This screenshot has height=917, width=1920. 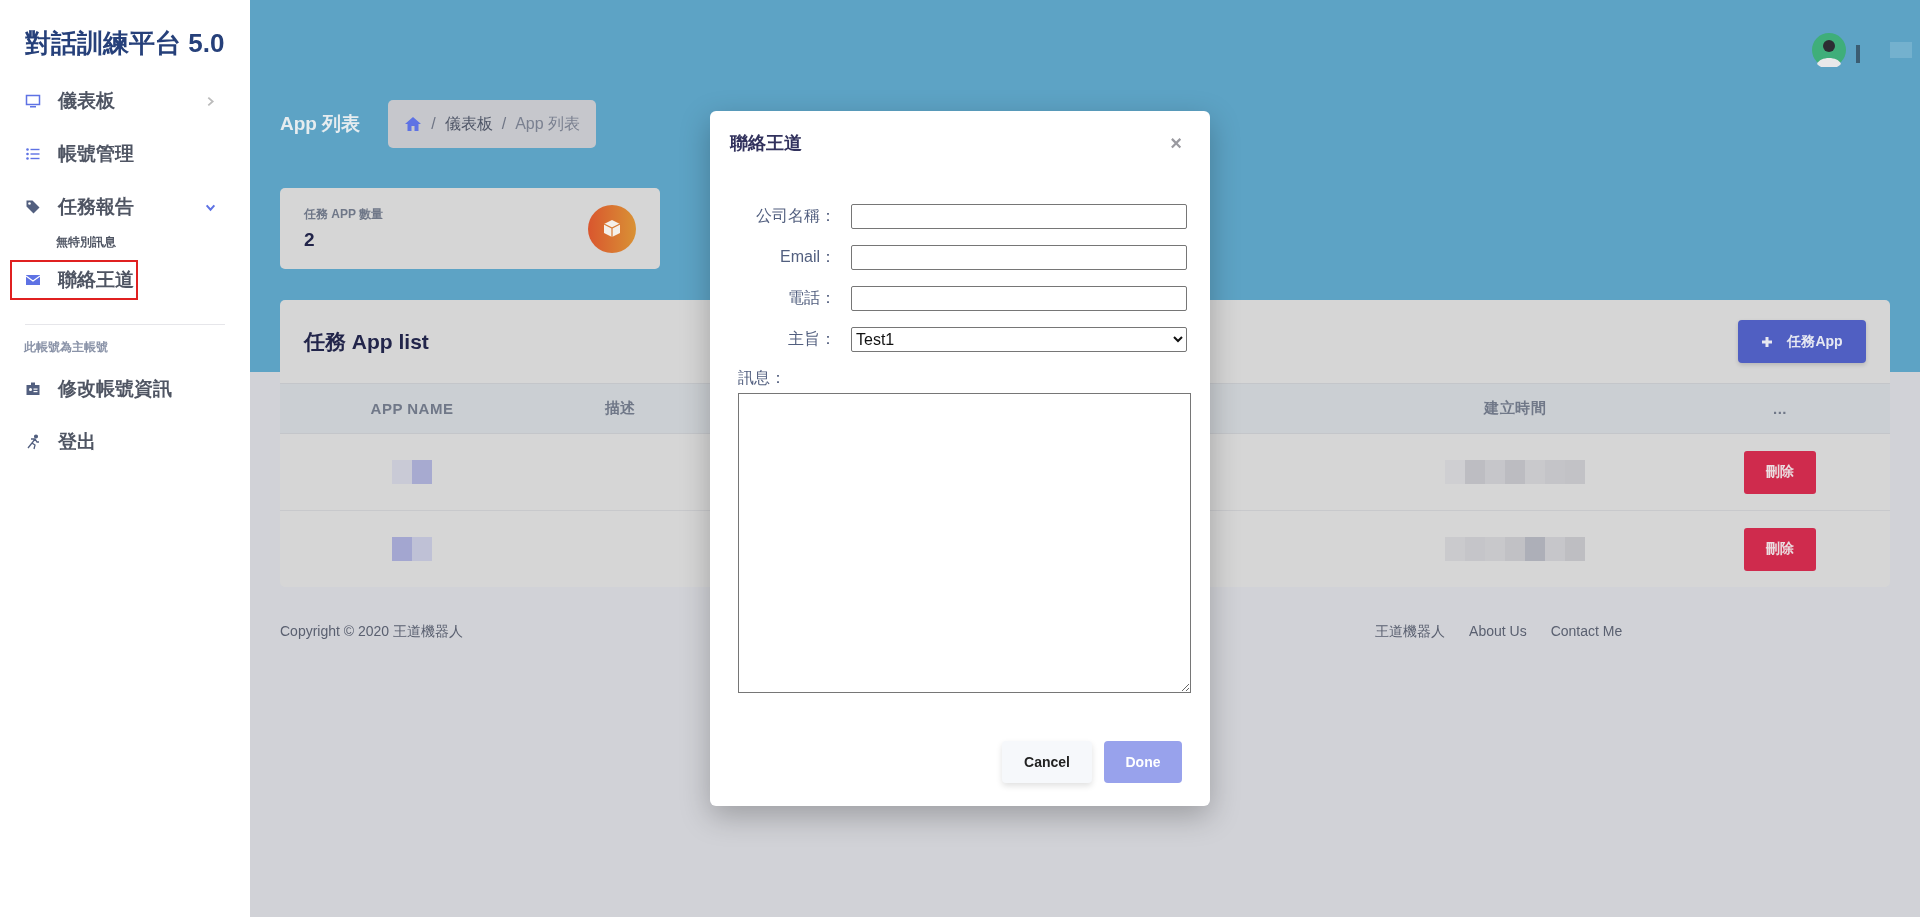 What do you see at coordinates (66, 347) in the screenshot?
I see `account-note: 此帳號為主帳號` at bounding box center [66, 347].